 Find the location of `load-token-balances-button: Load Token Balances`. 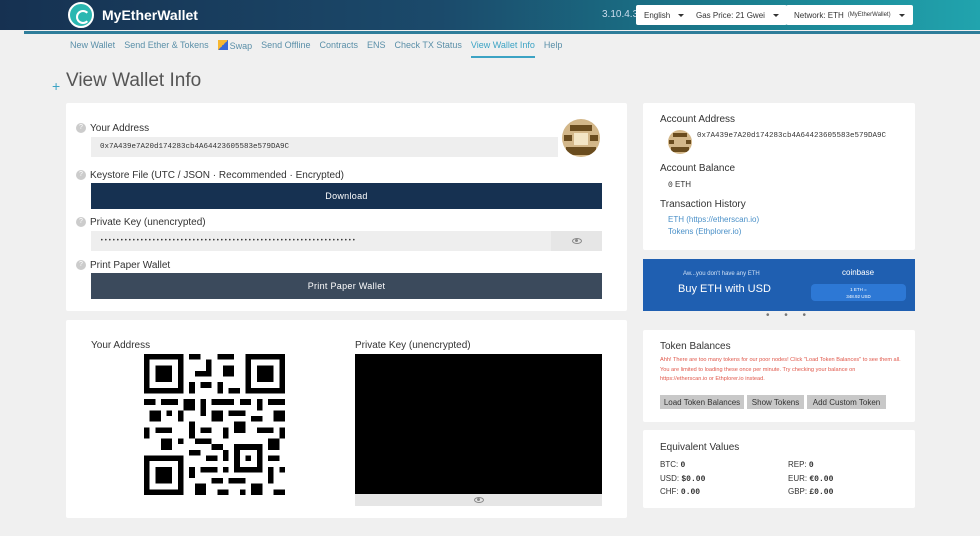

load-token-balances-button: Load Token Balances is located at coordinates (702, 402).